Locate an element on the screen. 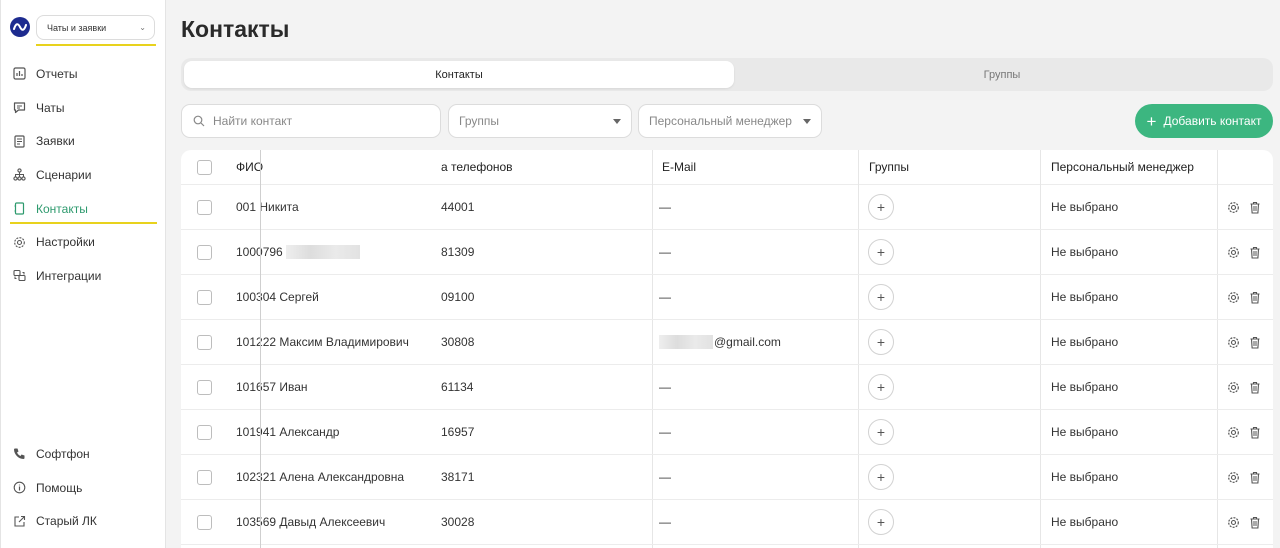 This screenshot has height=548, width=1280. search-input: Найти контакт is located at coordinates (311, 121).